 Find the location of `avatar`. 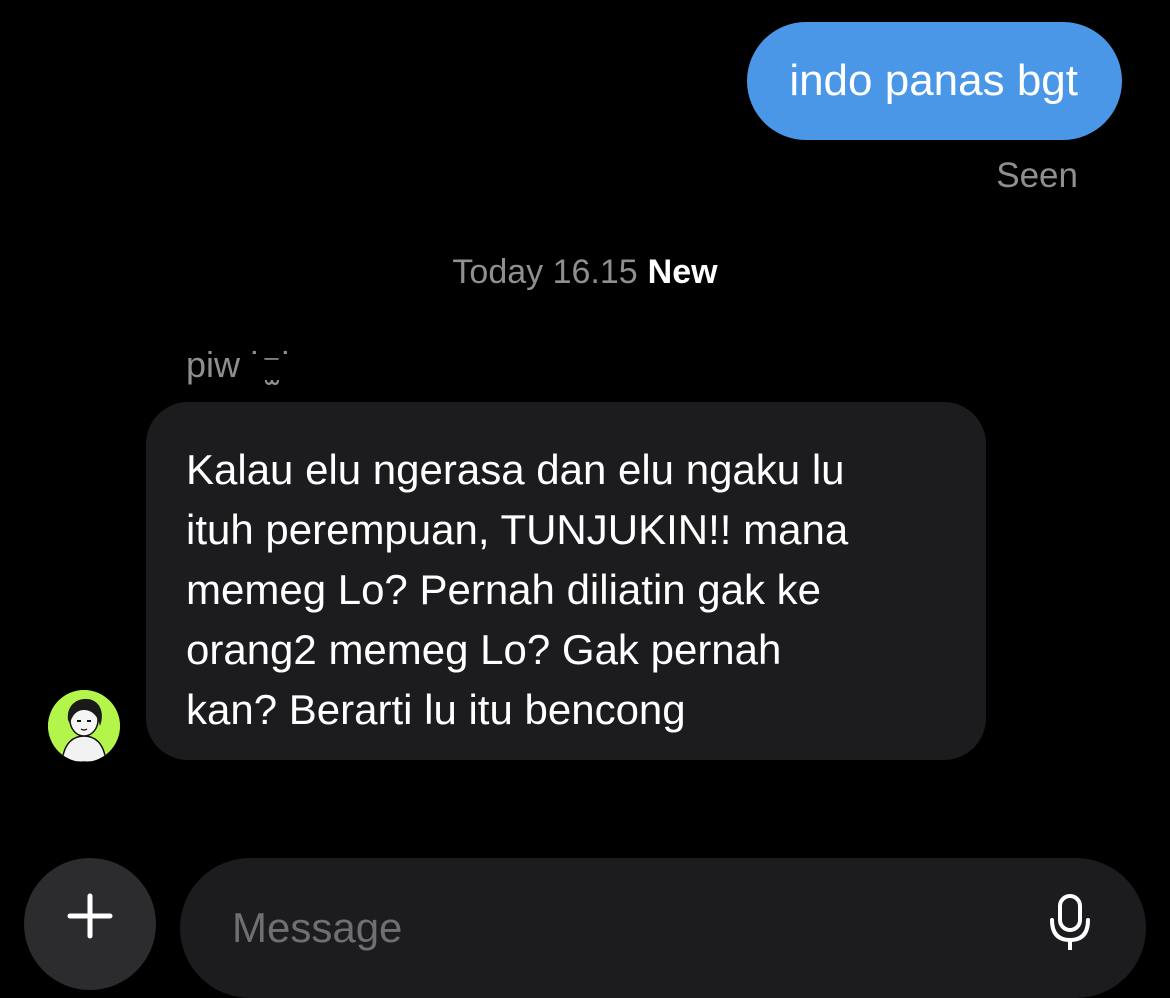

avatar is located at coordinates (84, 726).